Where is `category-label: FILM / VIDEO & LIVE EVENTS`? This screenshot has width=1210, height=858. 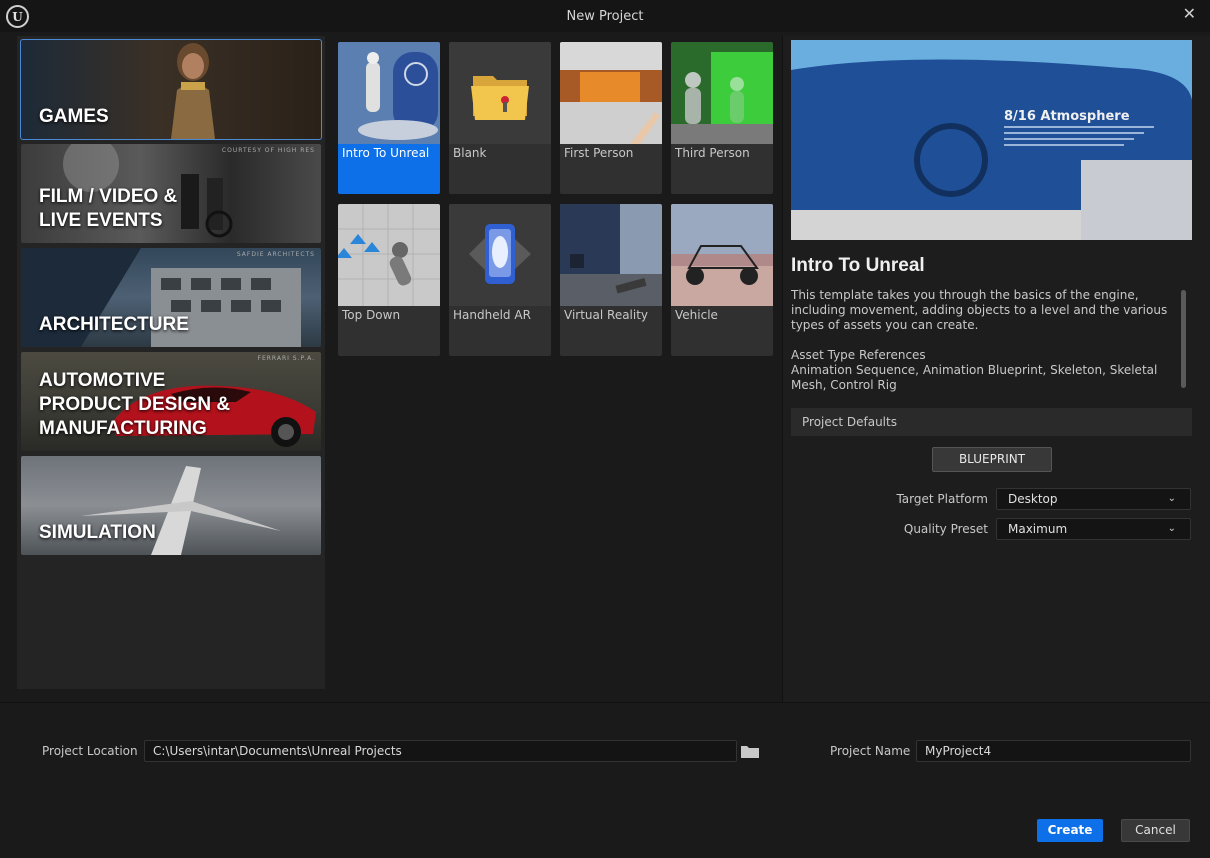
category-label: FILM / VIDEO & LIVE EVENTS is located at coordinates (108, 208).